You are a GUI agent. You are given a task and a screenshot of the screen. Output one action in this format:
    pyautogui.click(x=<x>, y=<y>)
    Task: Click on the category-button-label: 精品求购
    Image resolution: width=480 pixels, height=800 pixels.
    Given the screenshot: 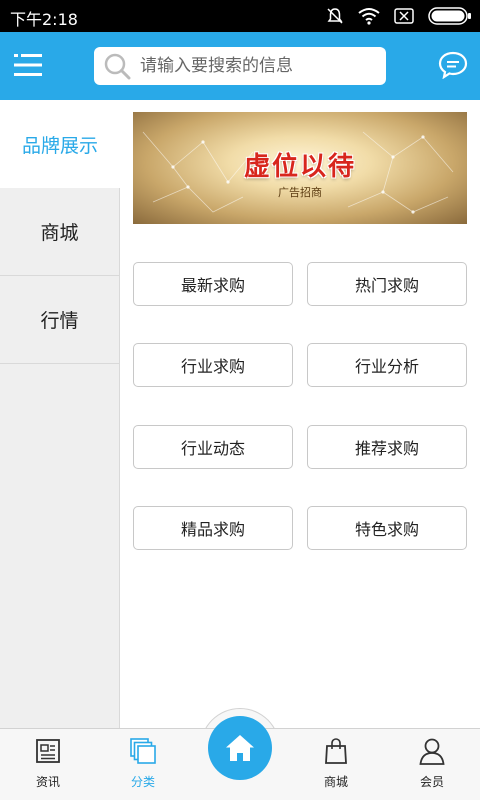 What is the action you would take?
    pyautogui.click(x=212, y=529)
    